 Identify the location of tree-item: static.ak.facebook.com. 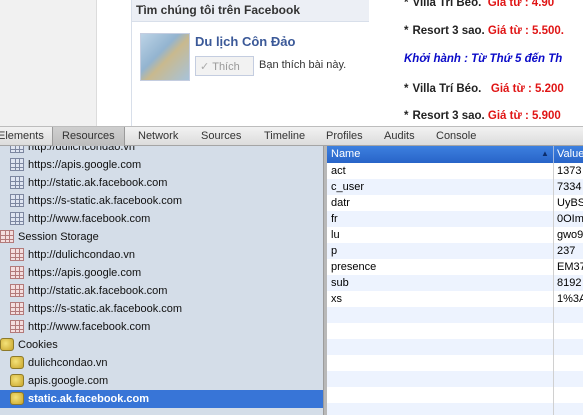
(161, 399).